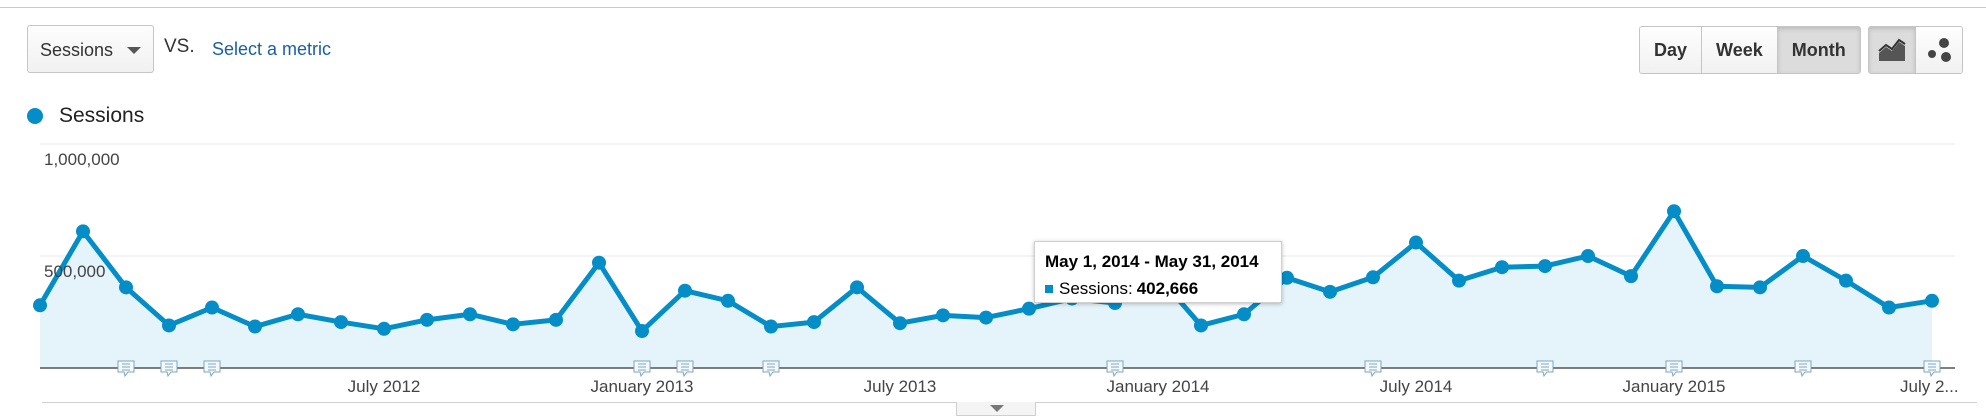 This screenshot has width=1986, height=416. I want to click on x-tick-label: January 2013, so click(641, 386).